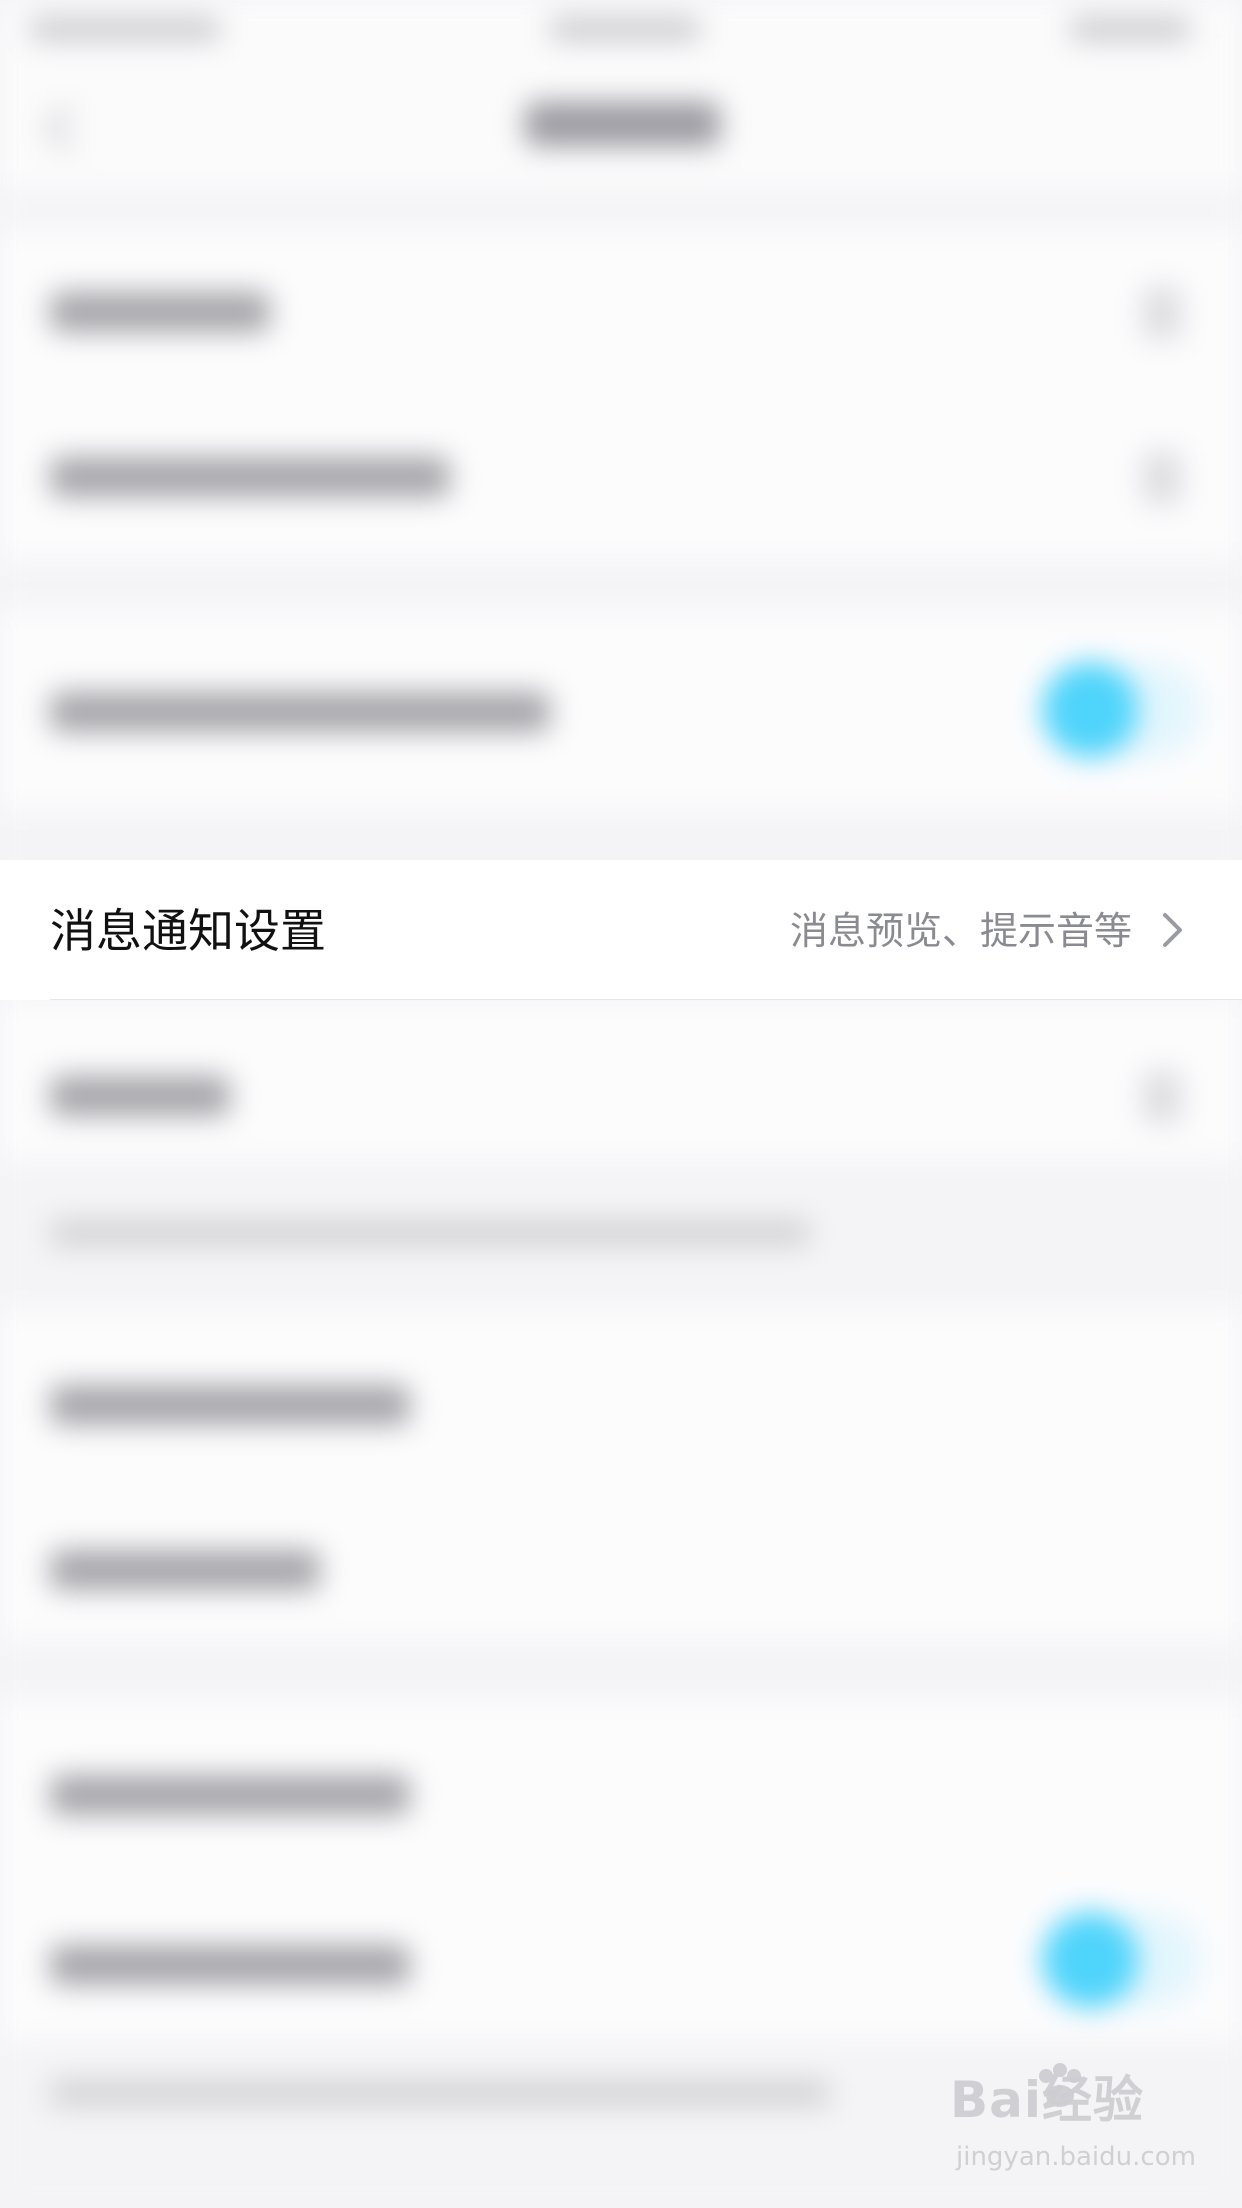  Describe the element at coordinates (625, 29) in the screenshot. I see `status-time-placeholder` at that location.